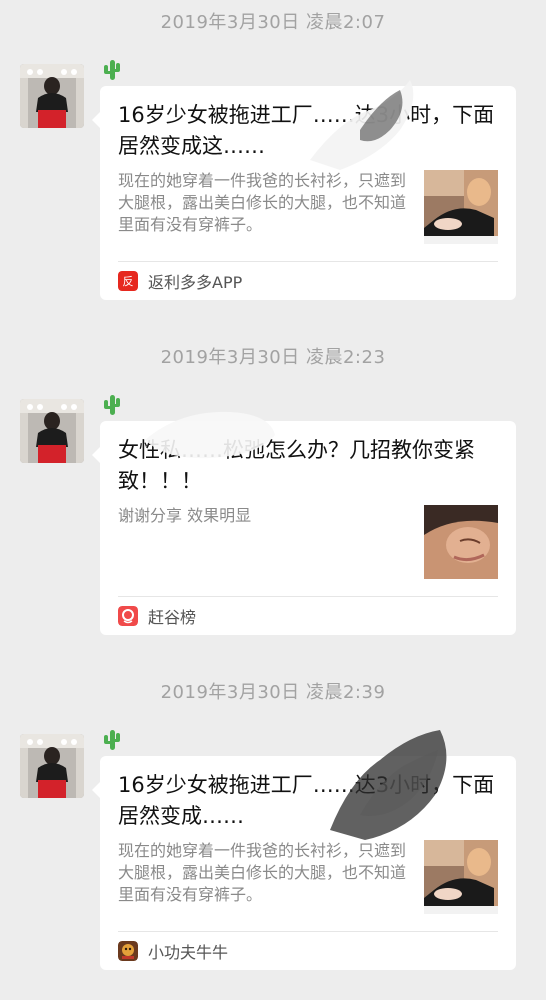 The image size is (546, 1000). What do you see at coordinates (273, 357) in the screenshot?
I see `message-timestamp: 2019年3月30日 凌晨2:23` at bounding box center [273, 357].